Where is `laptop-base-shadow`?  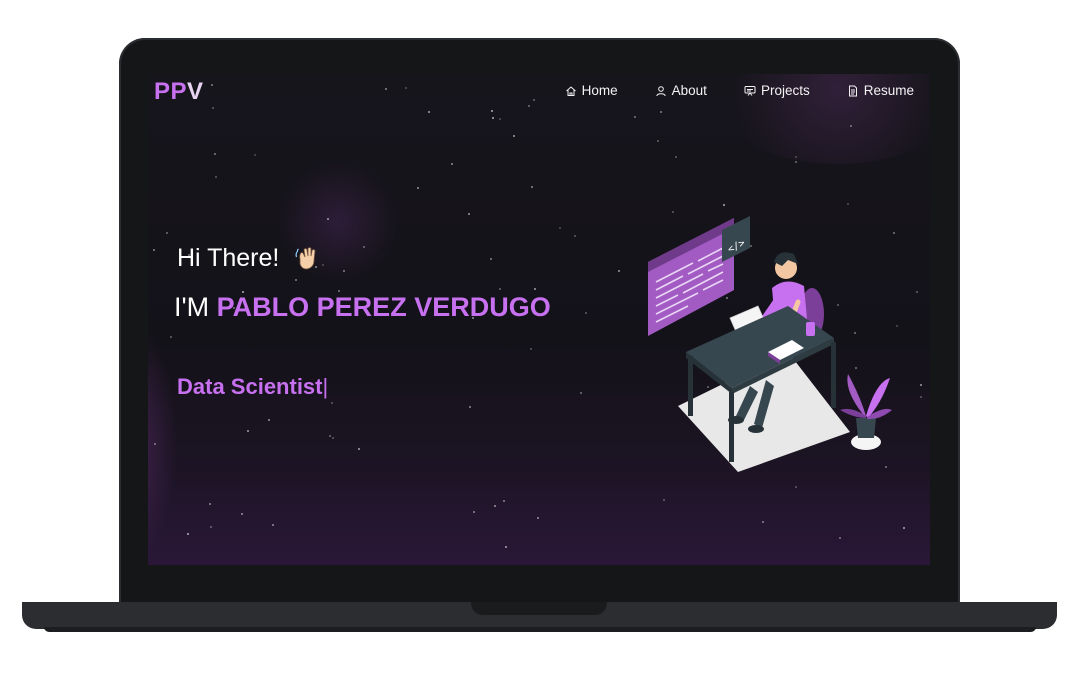
laptop-base-shadow is located at coordinates (540, 629).